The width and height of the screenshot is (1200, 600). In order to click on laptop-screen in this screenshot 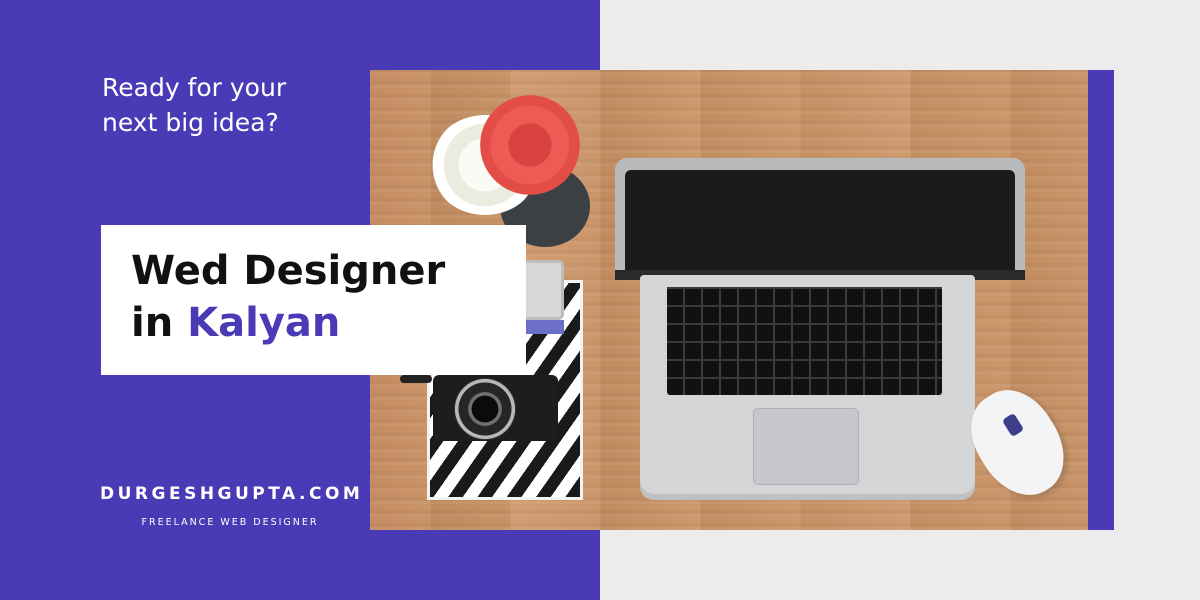, I will do `click(820, 224)`.